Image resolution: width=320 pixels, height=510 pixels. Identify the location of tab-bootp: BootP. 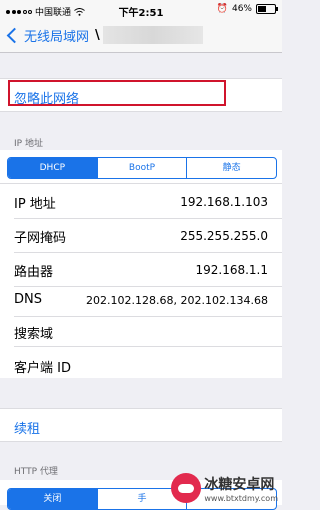
(141, 168).